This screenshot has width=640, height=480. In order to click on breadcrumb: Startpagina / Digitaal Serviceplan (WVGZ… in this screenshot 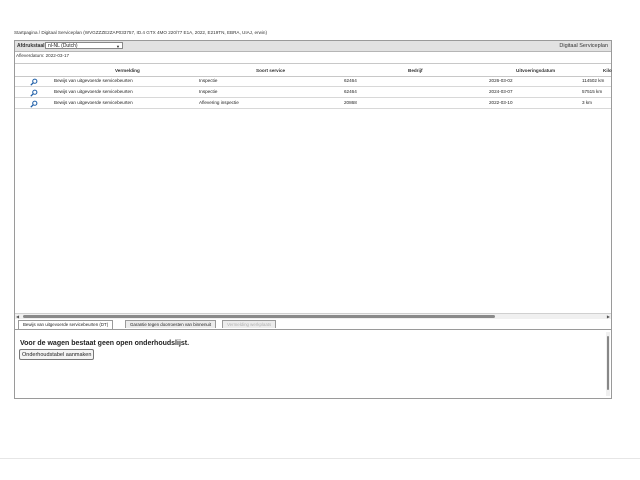, I will do `click(140, 32)`.